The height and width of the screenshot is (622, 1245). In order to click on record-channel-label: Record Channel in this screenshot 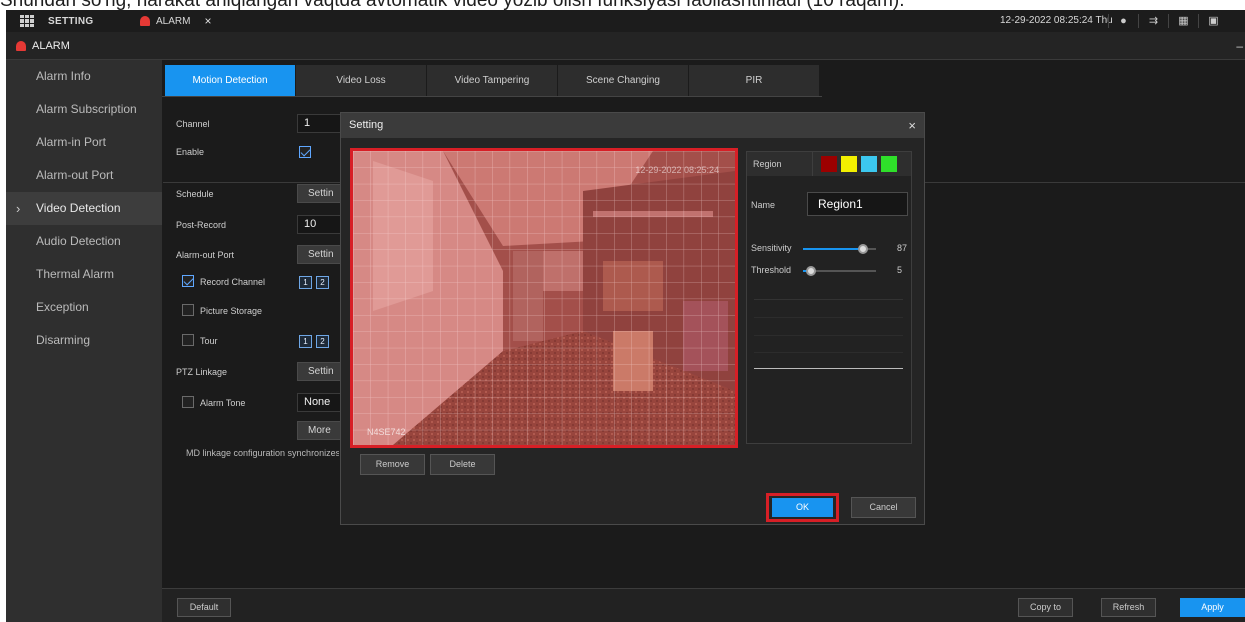, I will do `click(233, 282)`.